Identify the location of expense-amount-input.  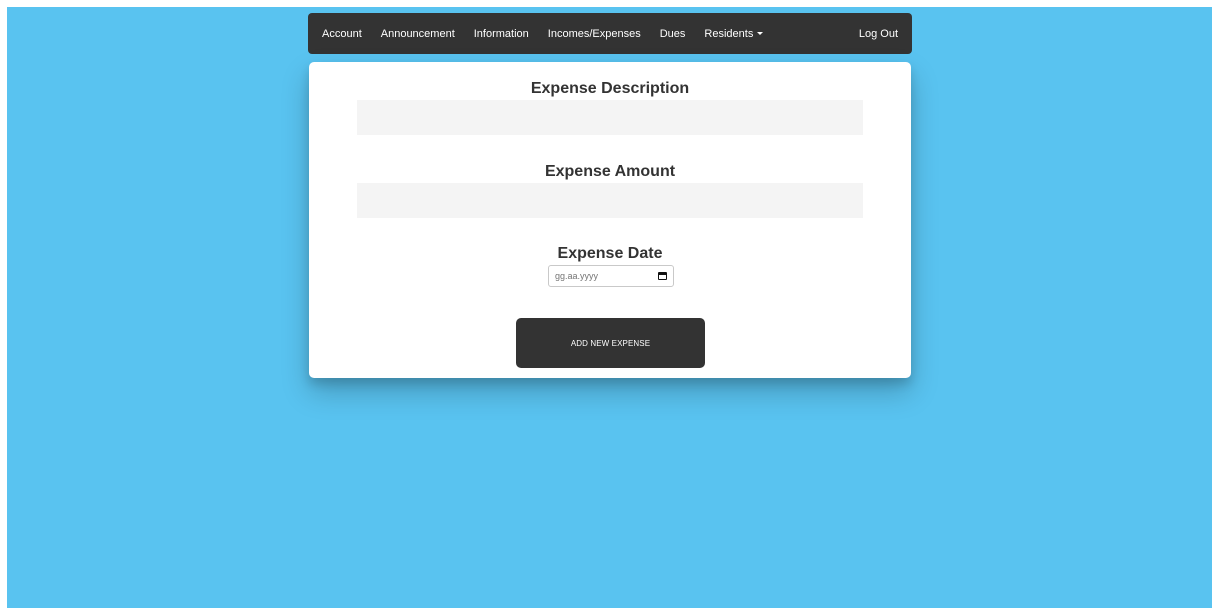
(610, 200).